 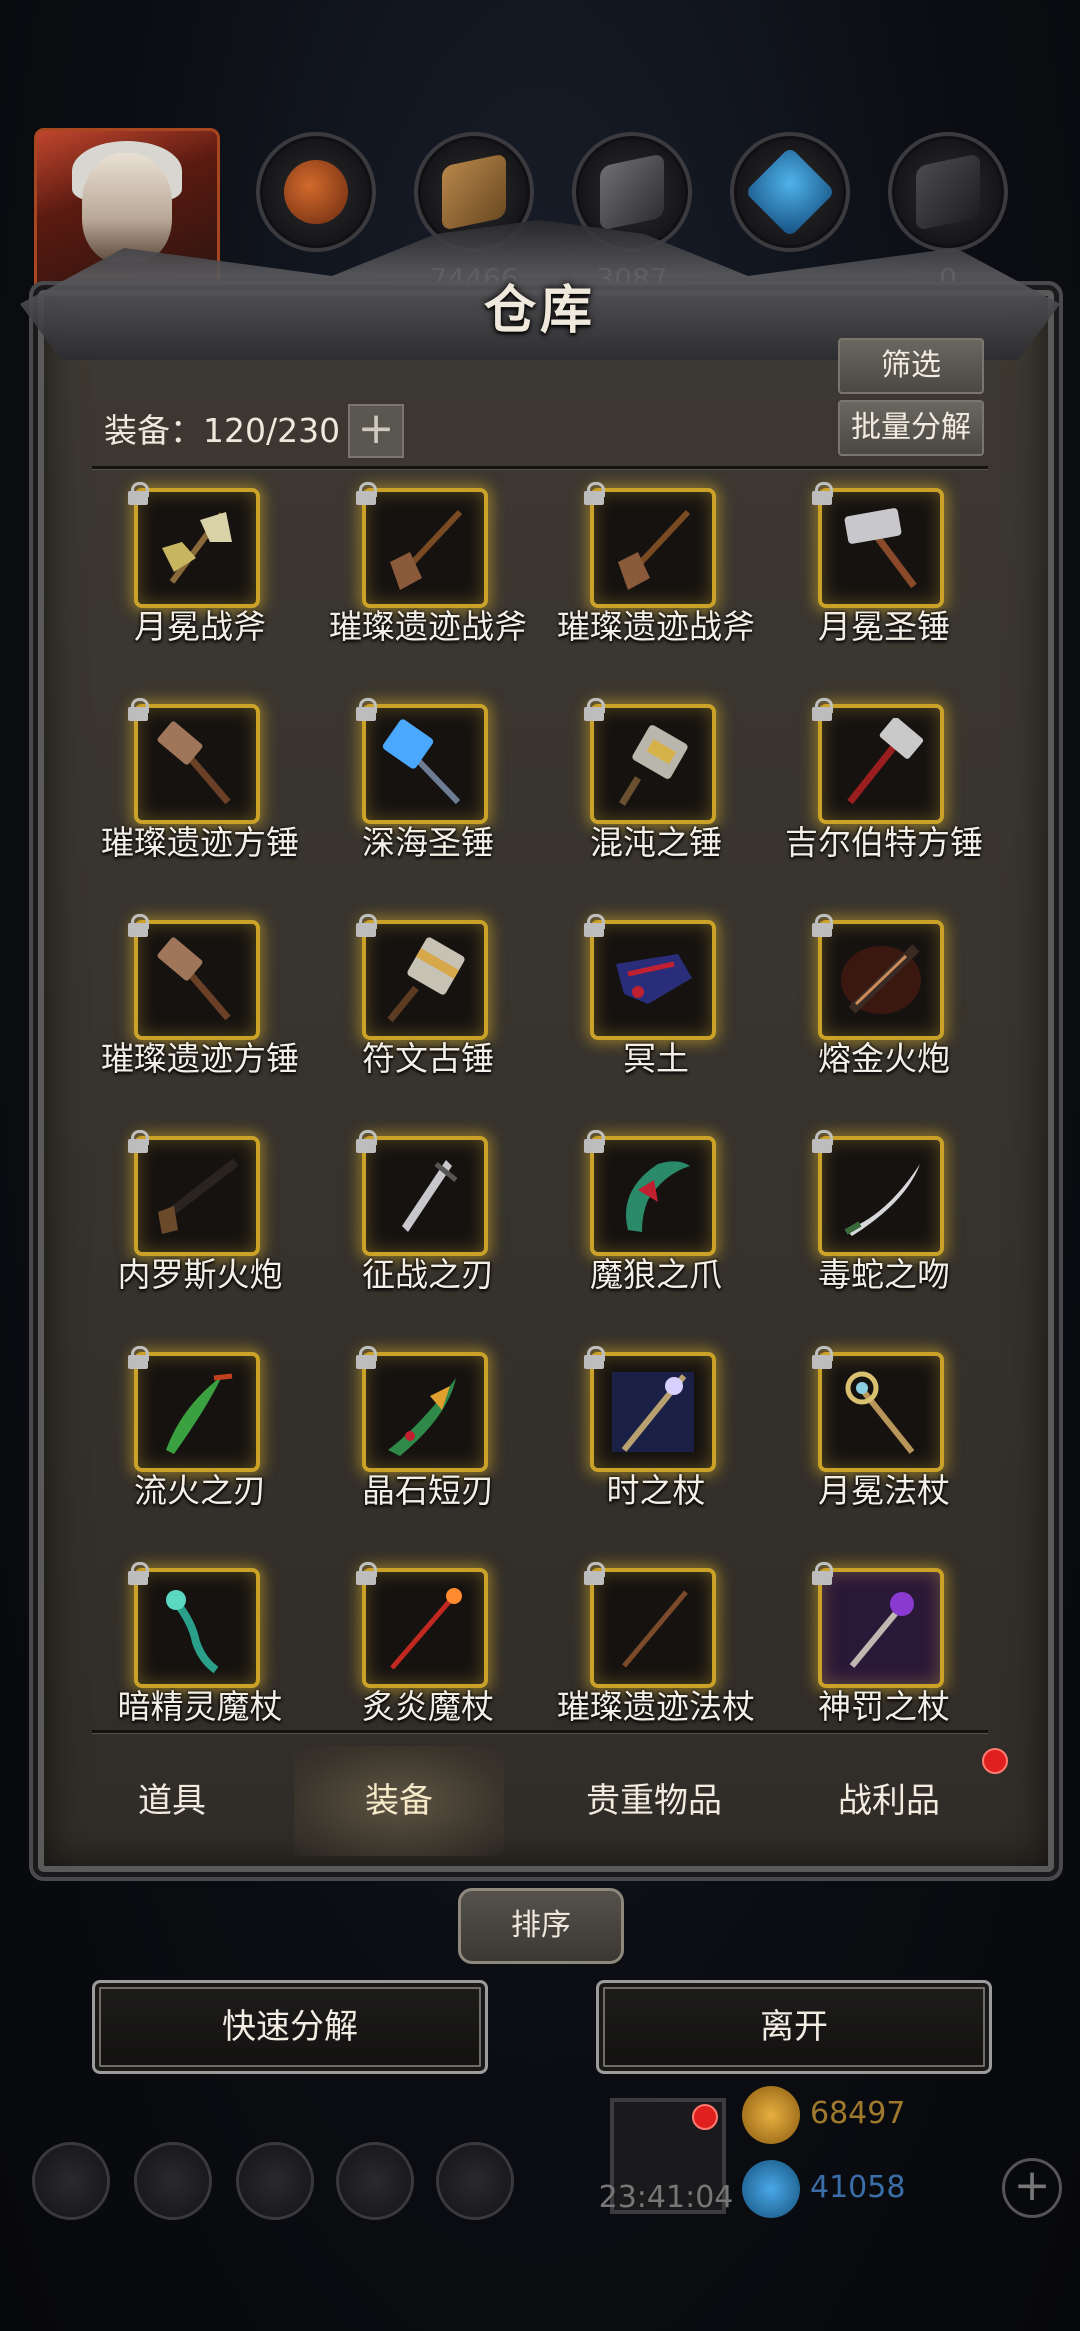 What do you see at coordinates (654, 1801) in the screenshot?
I see `tab-valuables: 贵重物品` at bounding box center [654, 1801].